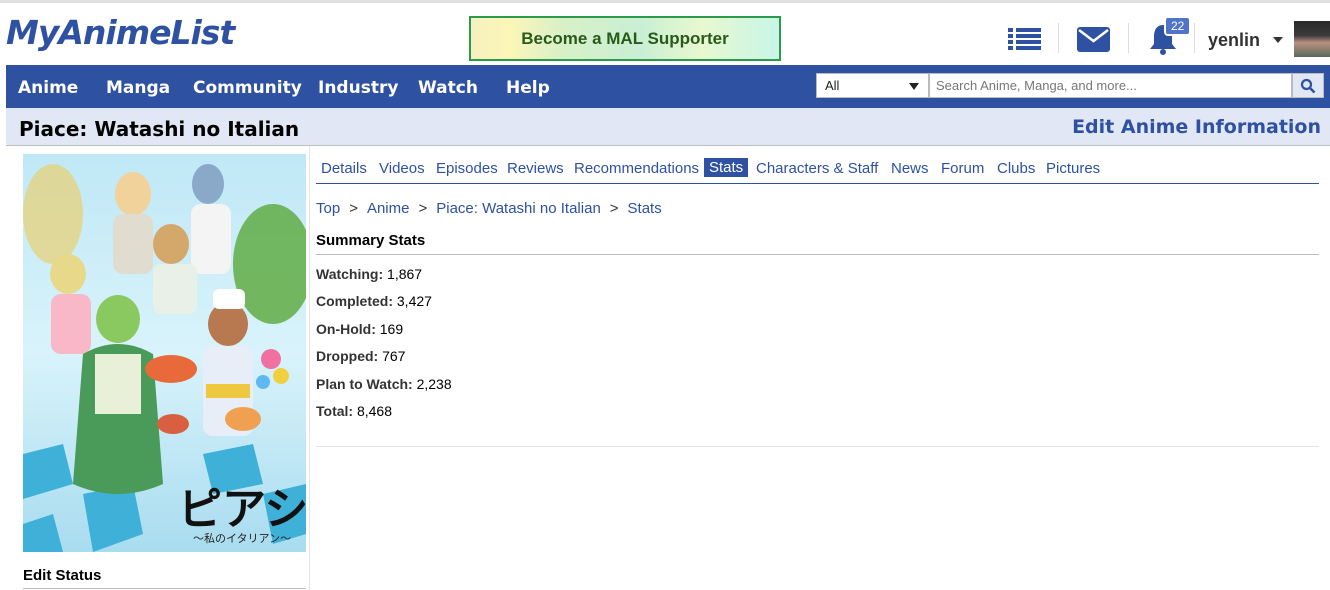 This screenshot has width=1330, height=590. I want to click on page-title: Piace: Watashi no Italian, so click(159, 129).